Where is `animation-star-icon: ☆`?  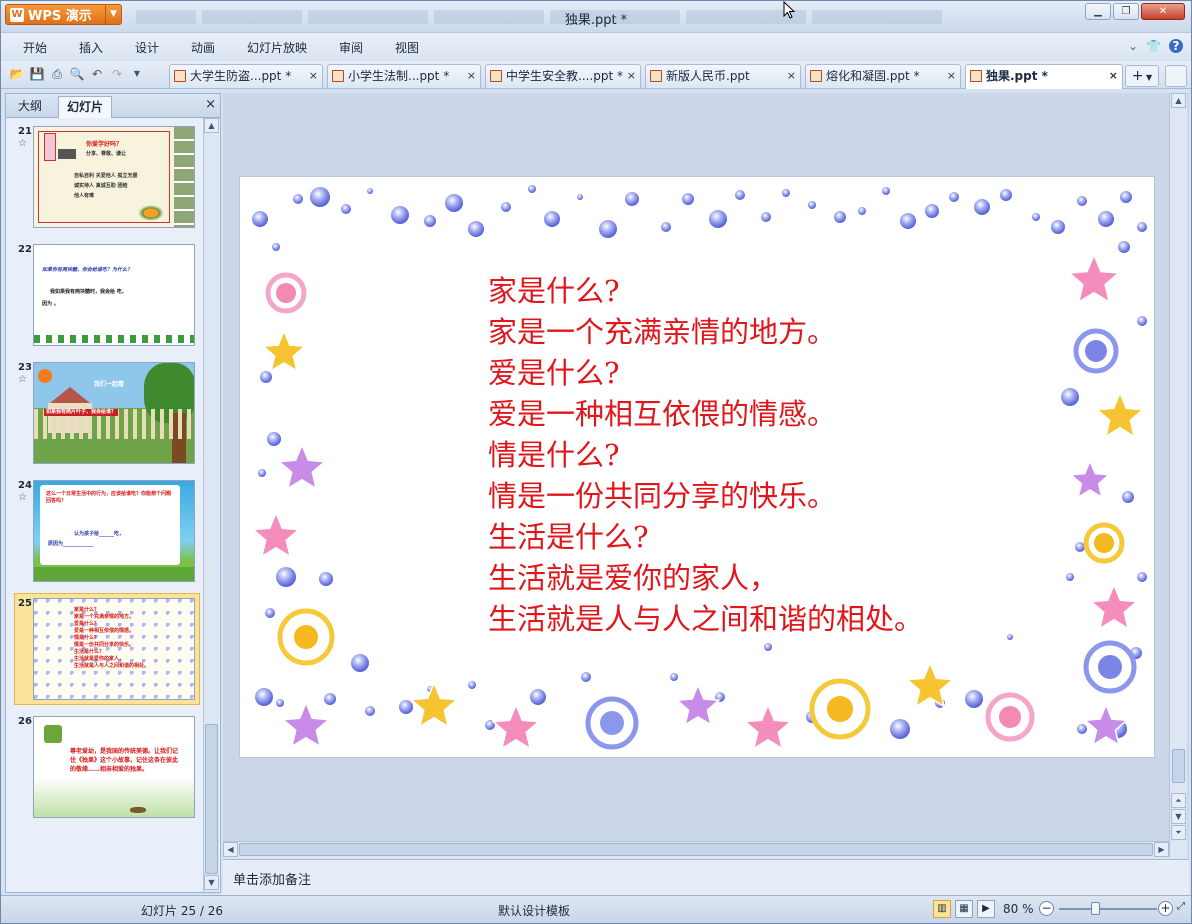
animation-star-icon: ☆ is located at coordinates (22, 497).